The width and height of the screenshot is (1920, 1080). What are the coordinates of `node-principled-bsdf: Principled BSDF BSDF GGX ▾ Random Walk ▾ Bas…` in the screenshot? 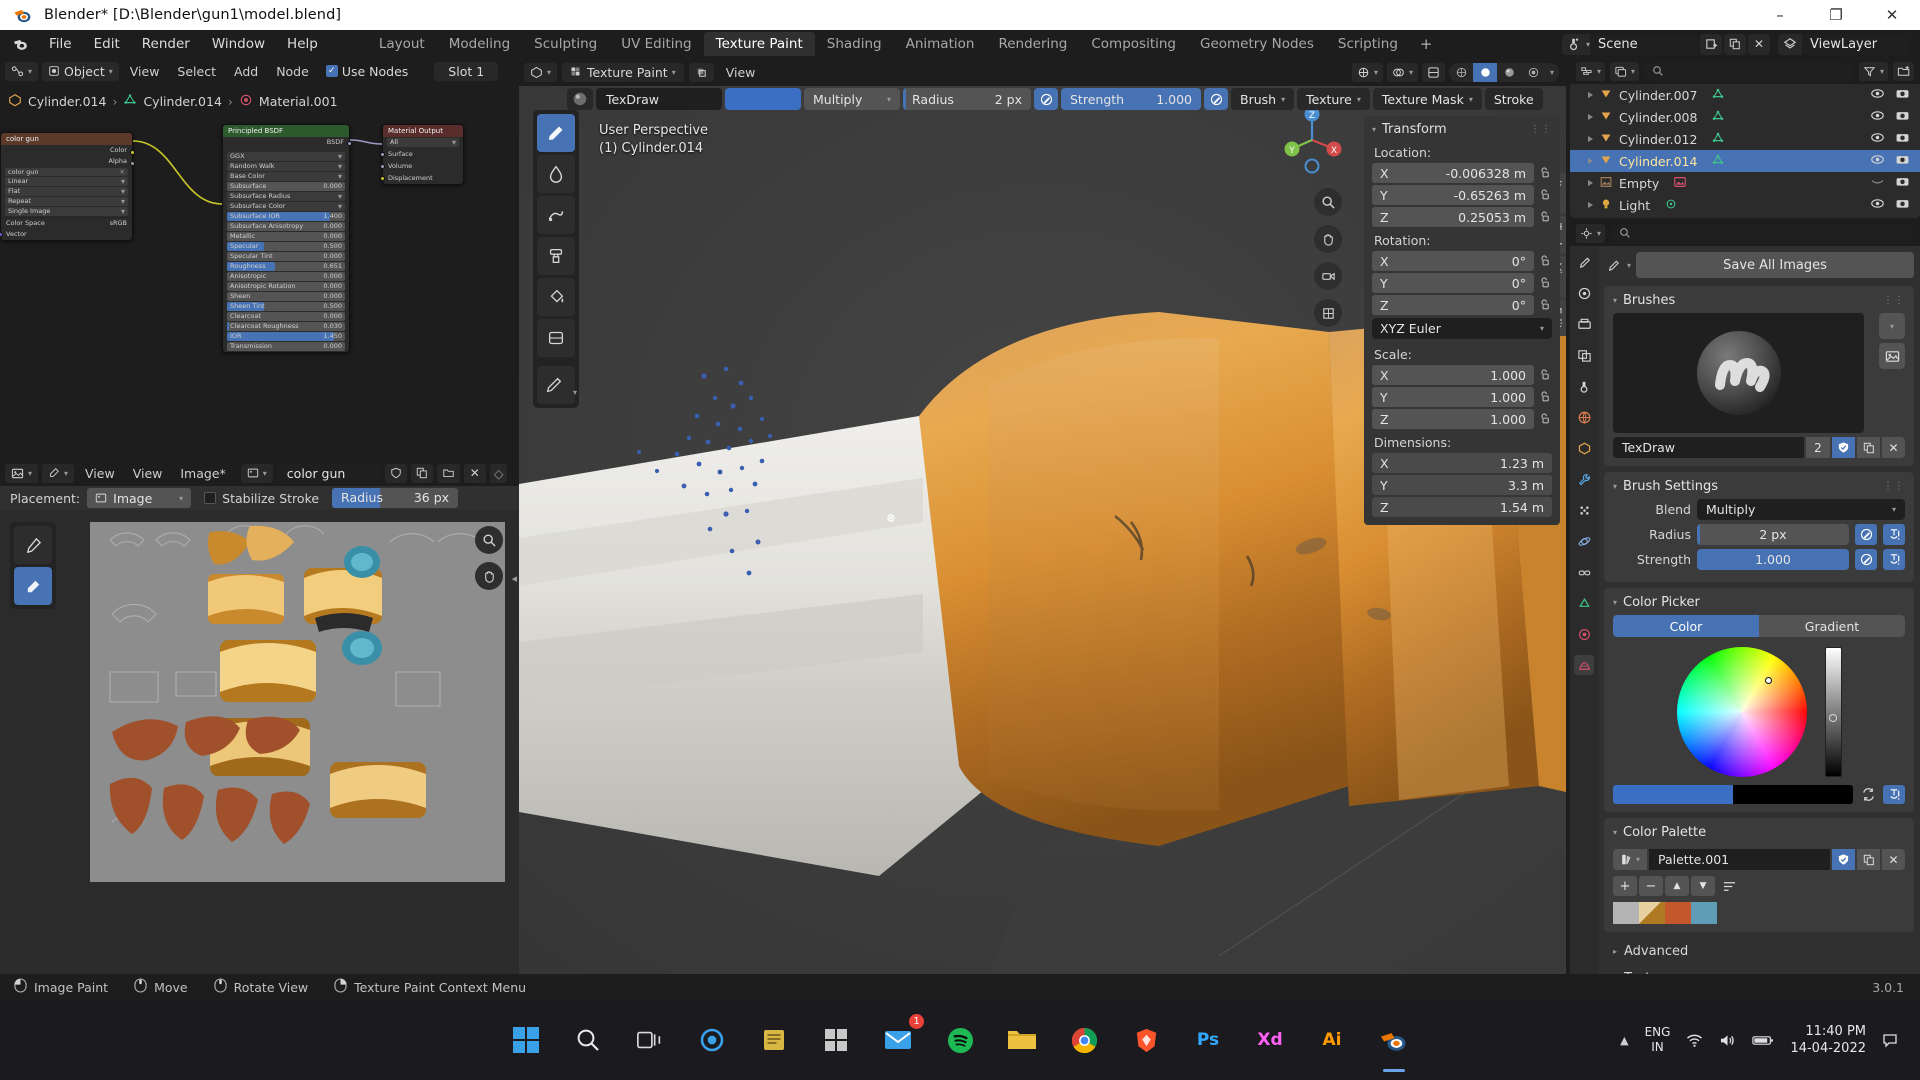 It's located at (287, 238).